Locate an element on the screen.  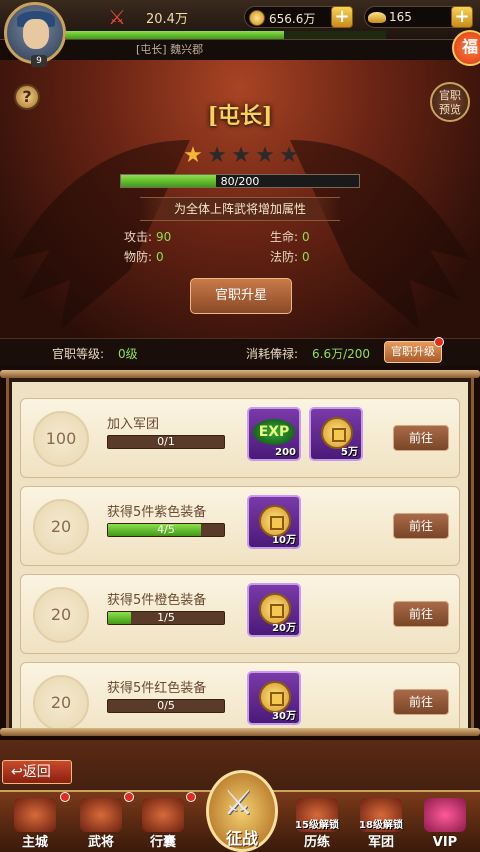
ingot-resource: 165 + is located at coordinates (418, 17).